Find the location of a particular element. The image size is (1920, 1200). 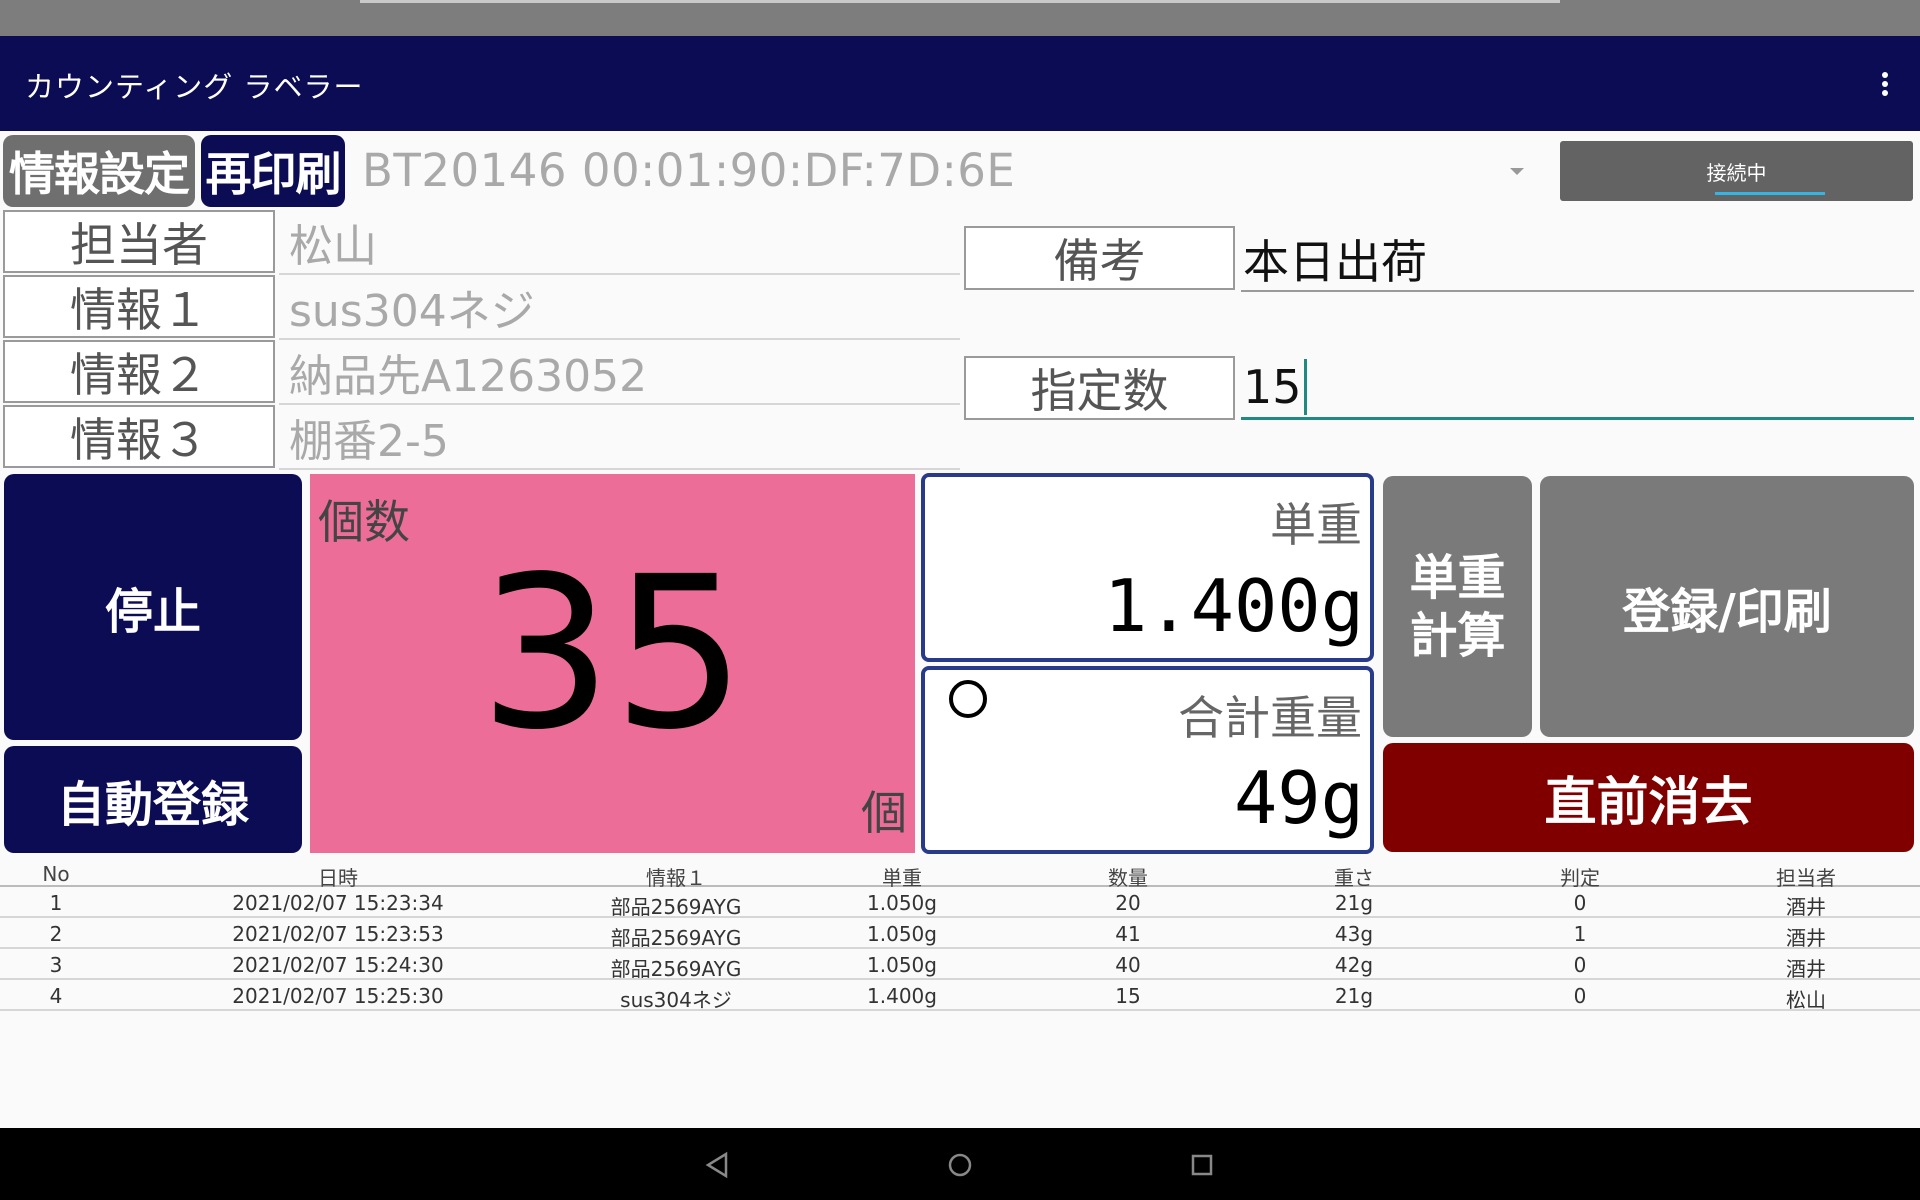

total-weight-value: 49g is located at coordinates (1298, 798).